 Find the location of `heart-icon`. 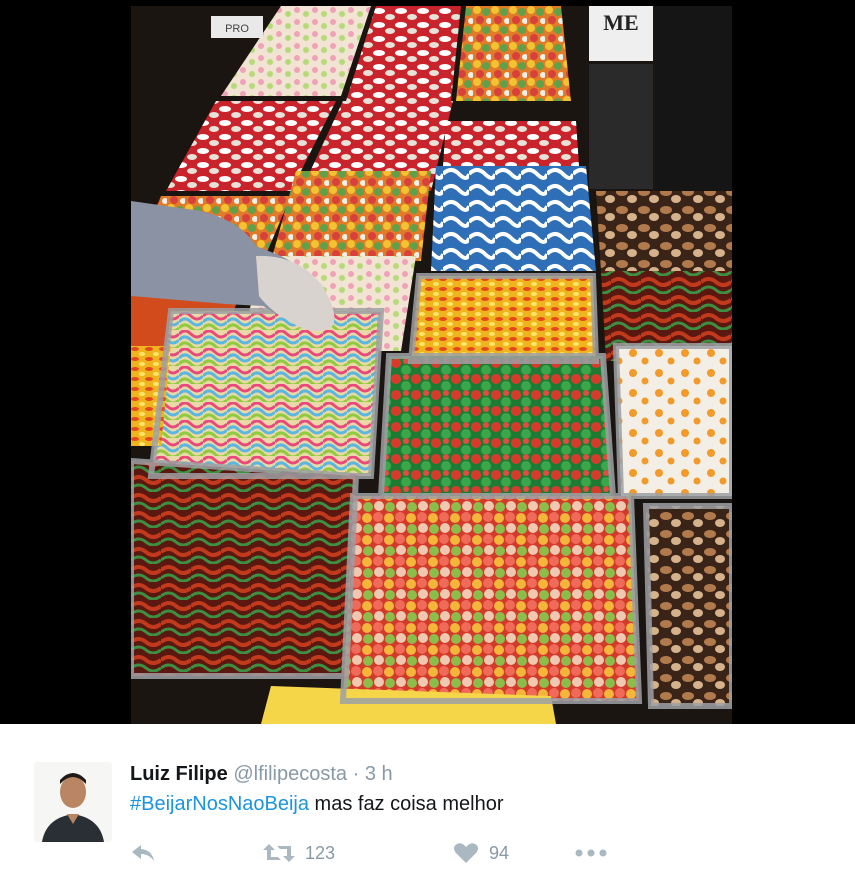

heart-icon is located at coordinates (466, 853).